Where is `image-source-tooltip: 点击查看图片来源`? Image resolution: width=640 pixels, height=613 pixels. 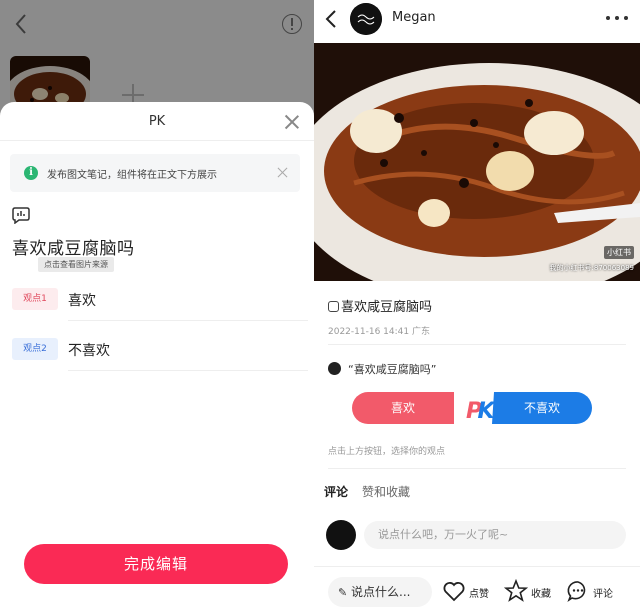
image-source-tooltip: 点击查看图片来源 is located at coordinates (76, 264).